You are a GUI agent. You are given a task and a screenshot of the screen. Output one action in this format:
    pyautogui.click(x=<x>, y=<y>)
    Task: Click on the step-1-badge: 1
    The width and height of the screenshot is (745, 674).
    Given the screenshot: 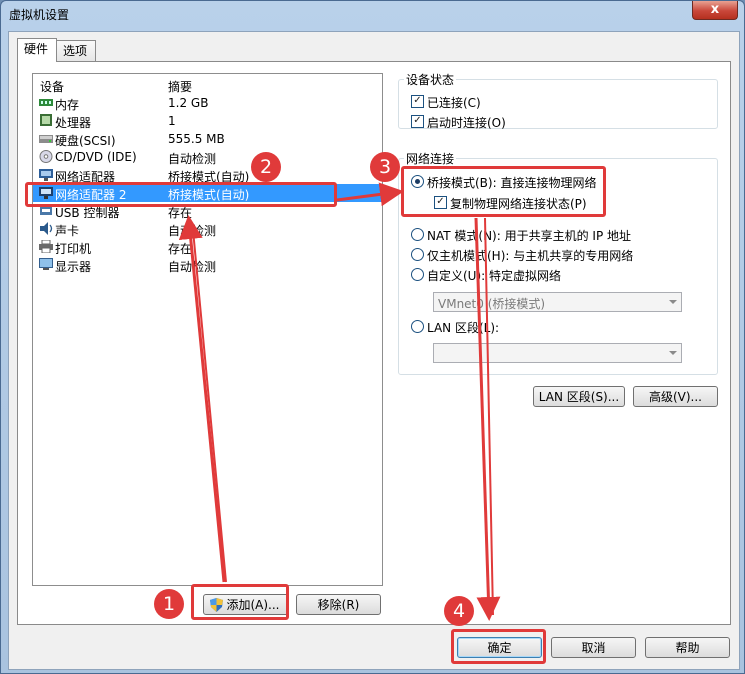 What is the action you would take?
    pyautogui.click(x=169, y=604)
    